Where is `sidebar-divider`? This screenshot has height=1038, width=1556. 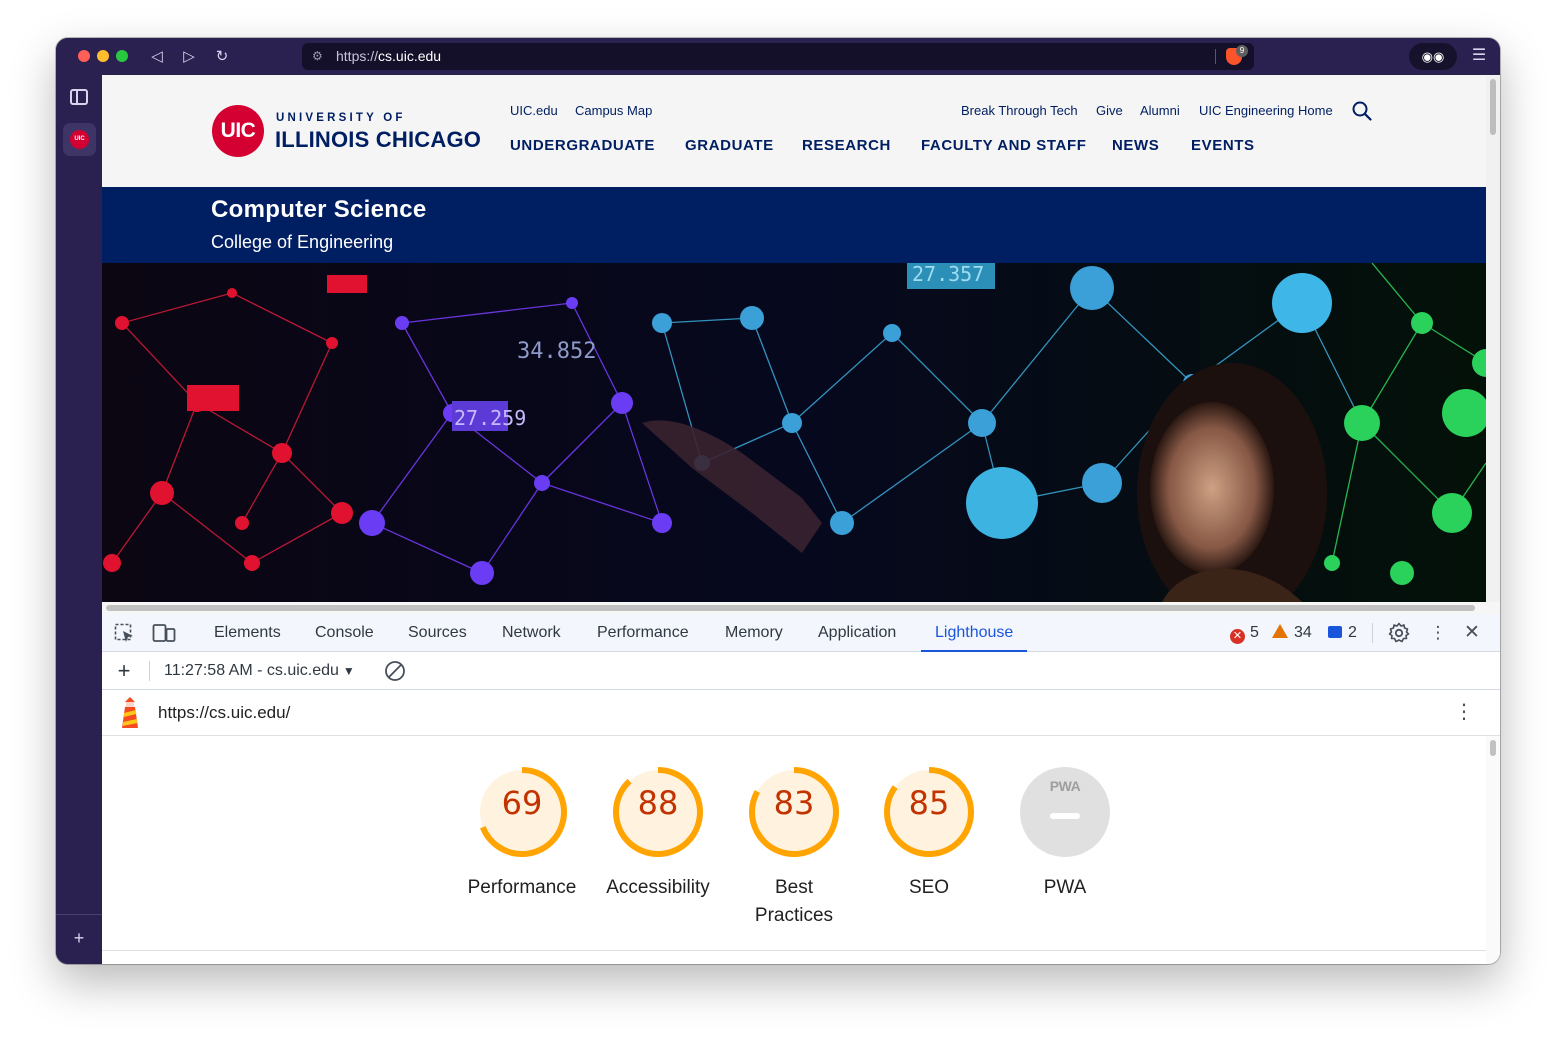
sidebar-divider is located at coordinates (79, 914).